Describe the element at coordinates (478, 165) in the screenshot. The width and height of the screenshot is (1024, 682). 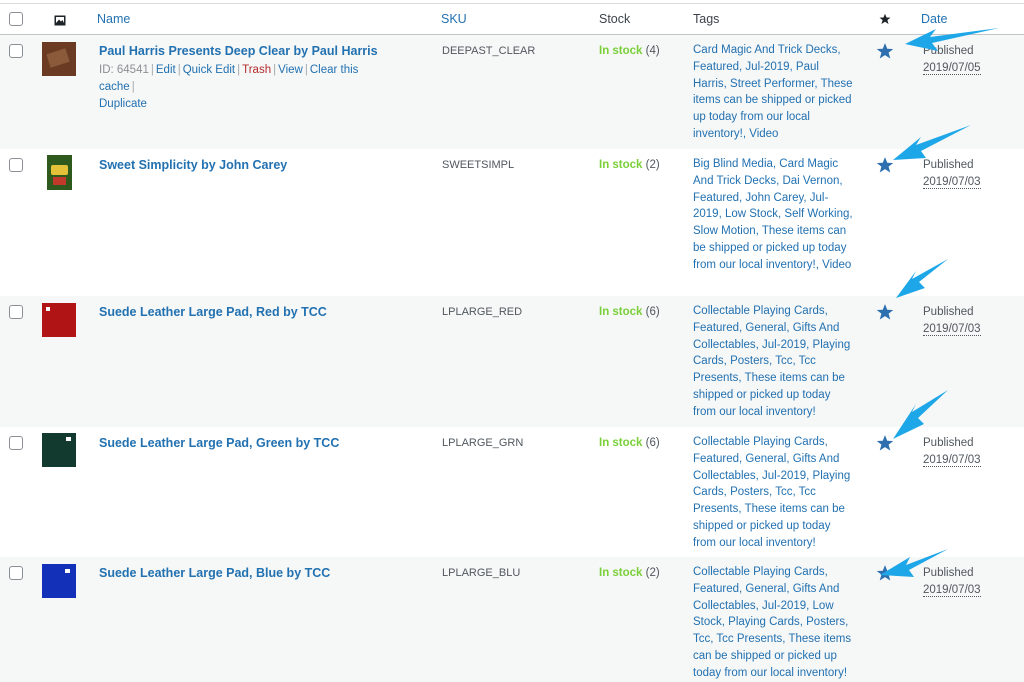
I see `product-sku: SWEETSIMPL` at that location.